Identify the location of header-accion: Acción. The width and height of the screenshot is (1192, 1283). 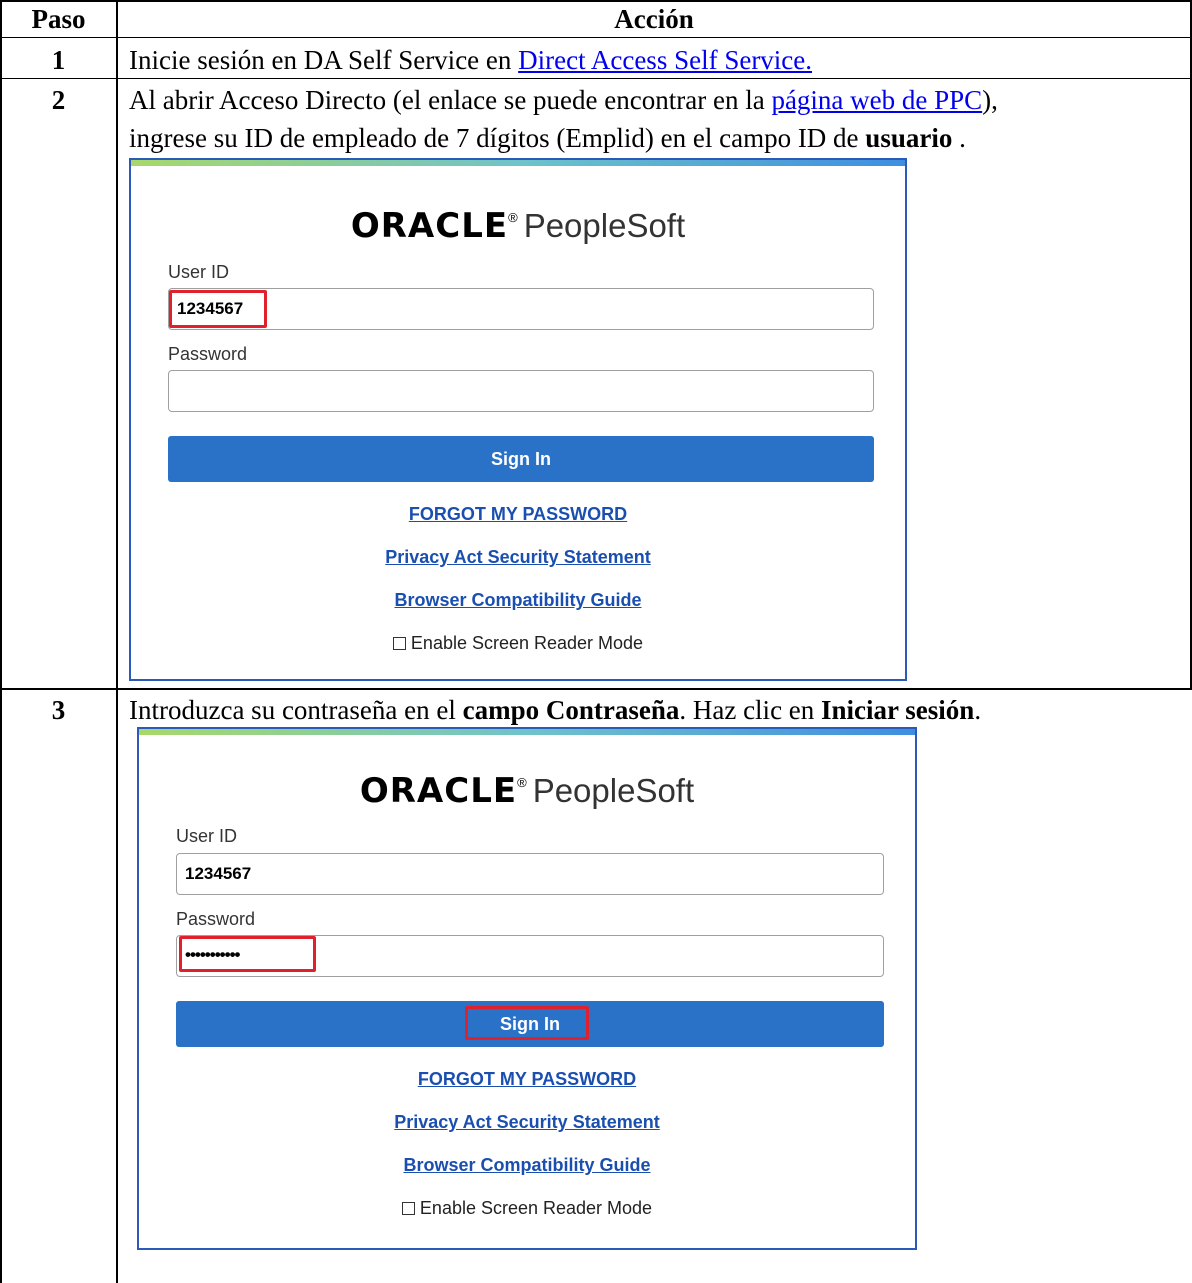
(654, 19).